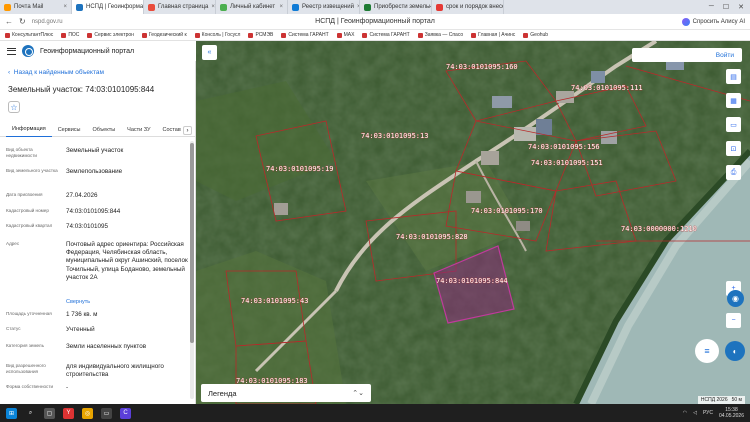 The image size is (750, 422). What do you see at coordinates (209, 52) in the screenshot?
I see `collapse-panel-button: «` at bounding box center [209, 52].